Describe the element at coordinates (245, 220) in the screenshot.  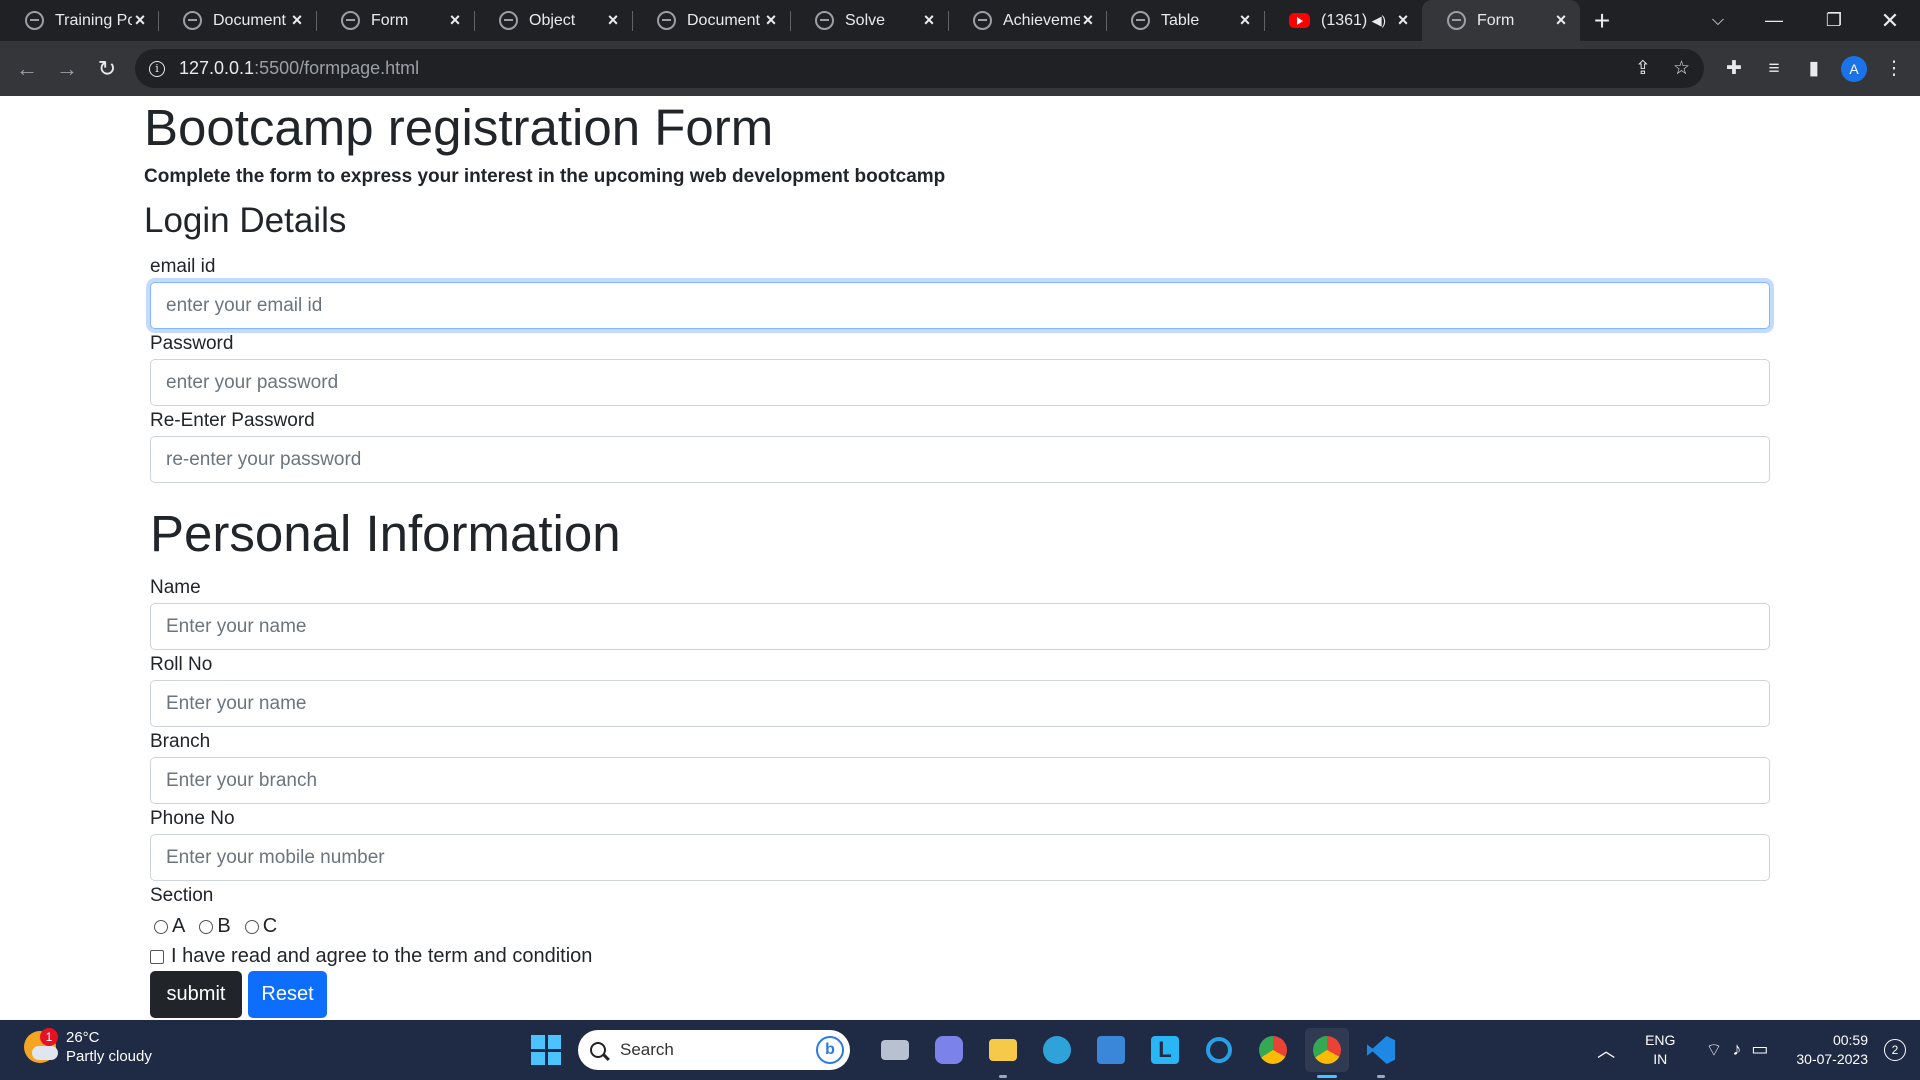
I see `login-details-heading: Login Details` at that location.